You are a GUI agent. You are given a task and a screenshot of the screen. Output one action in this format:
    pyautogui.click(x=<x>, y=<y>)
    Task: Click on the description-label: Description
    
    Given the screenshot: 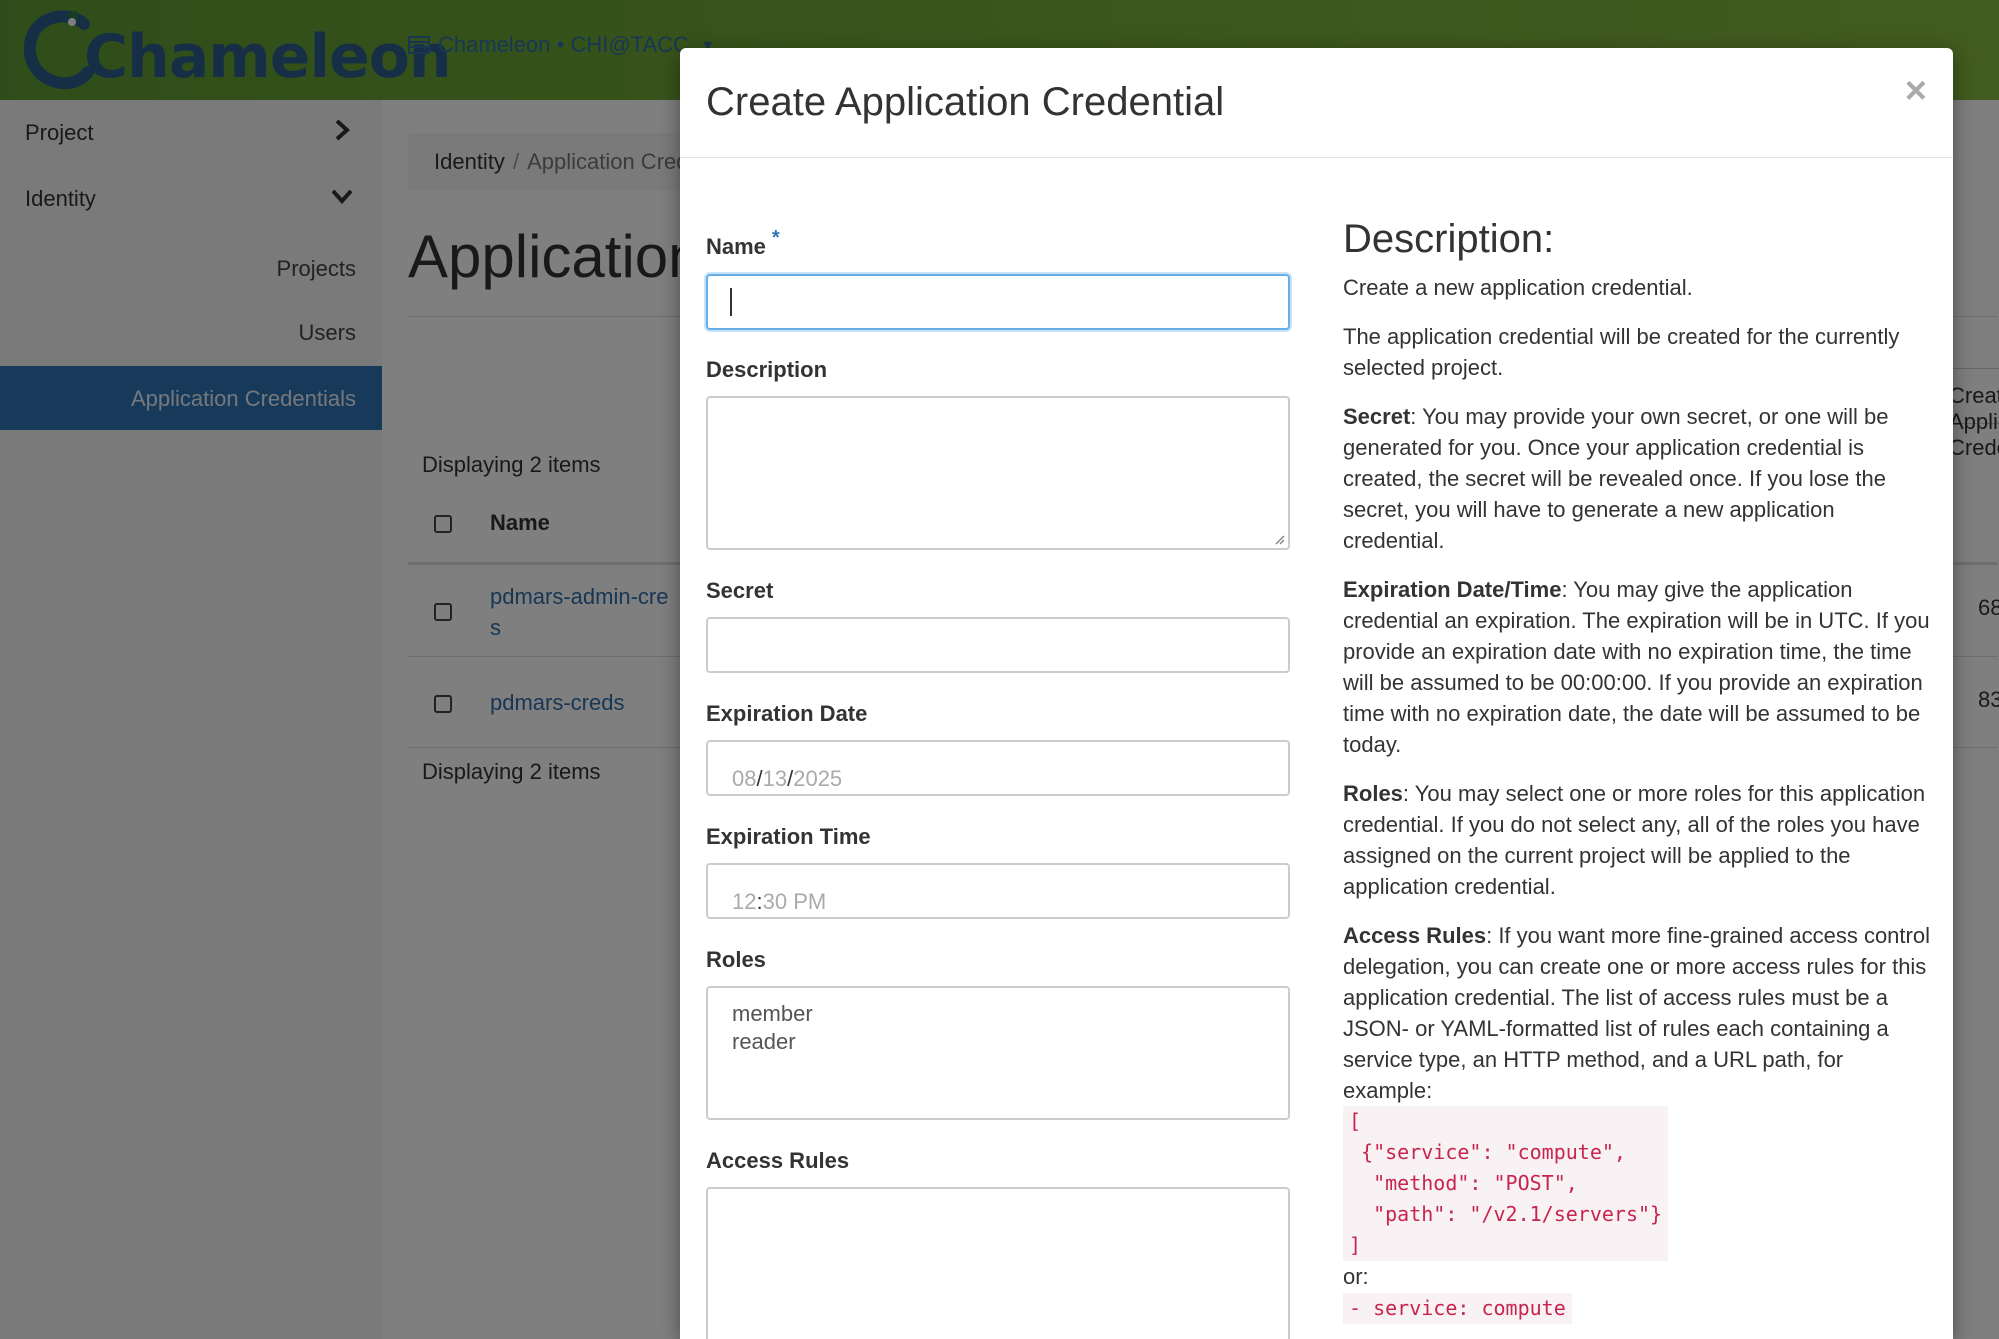 What is the action you would take?
    pyautogui.click(x=767, y=369)
    